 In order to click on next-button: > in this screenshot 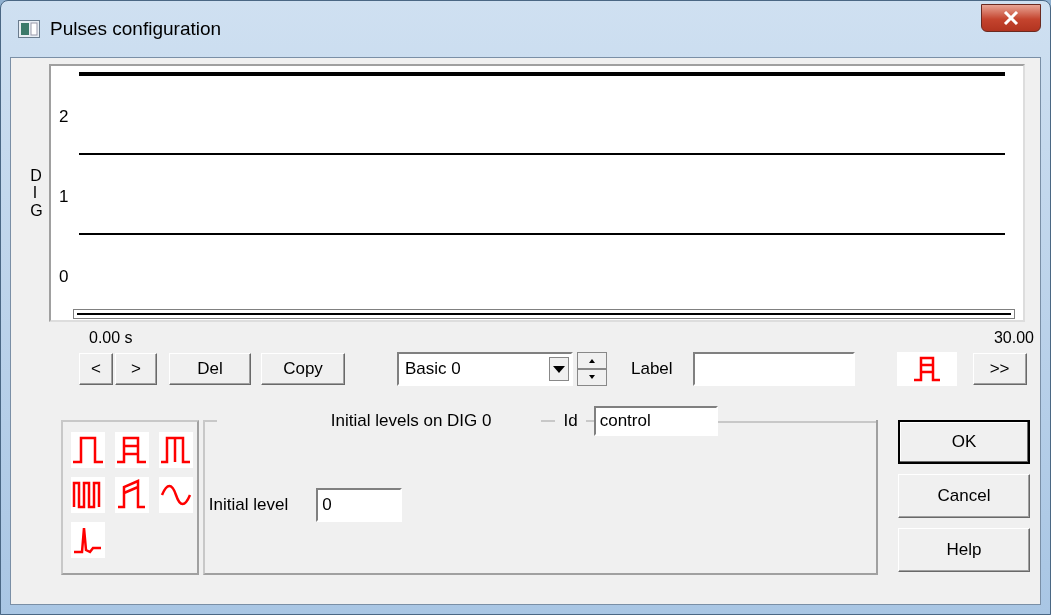, I will do `click(136, 369)`.